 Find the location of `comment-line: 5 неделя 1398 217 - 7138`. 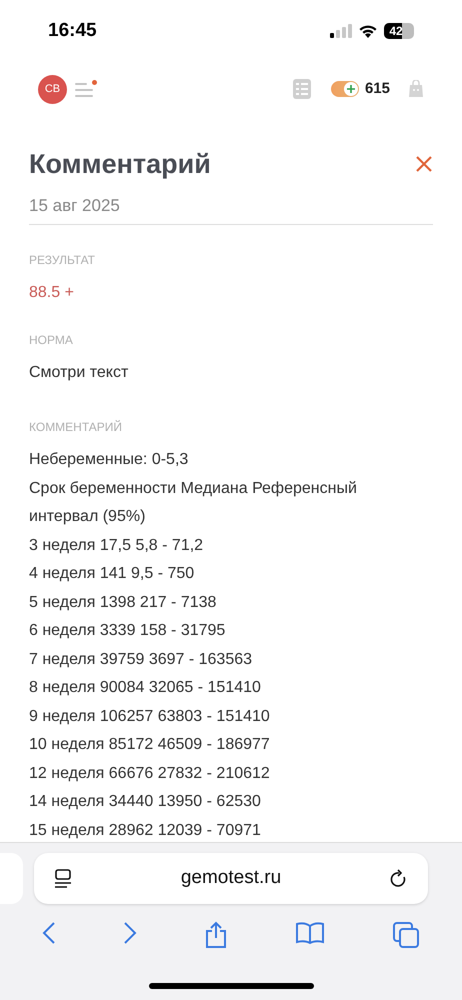

comment-line: 5 неделя 1398 217 - 7138 is located at coordinates (123, 602).